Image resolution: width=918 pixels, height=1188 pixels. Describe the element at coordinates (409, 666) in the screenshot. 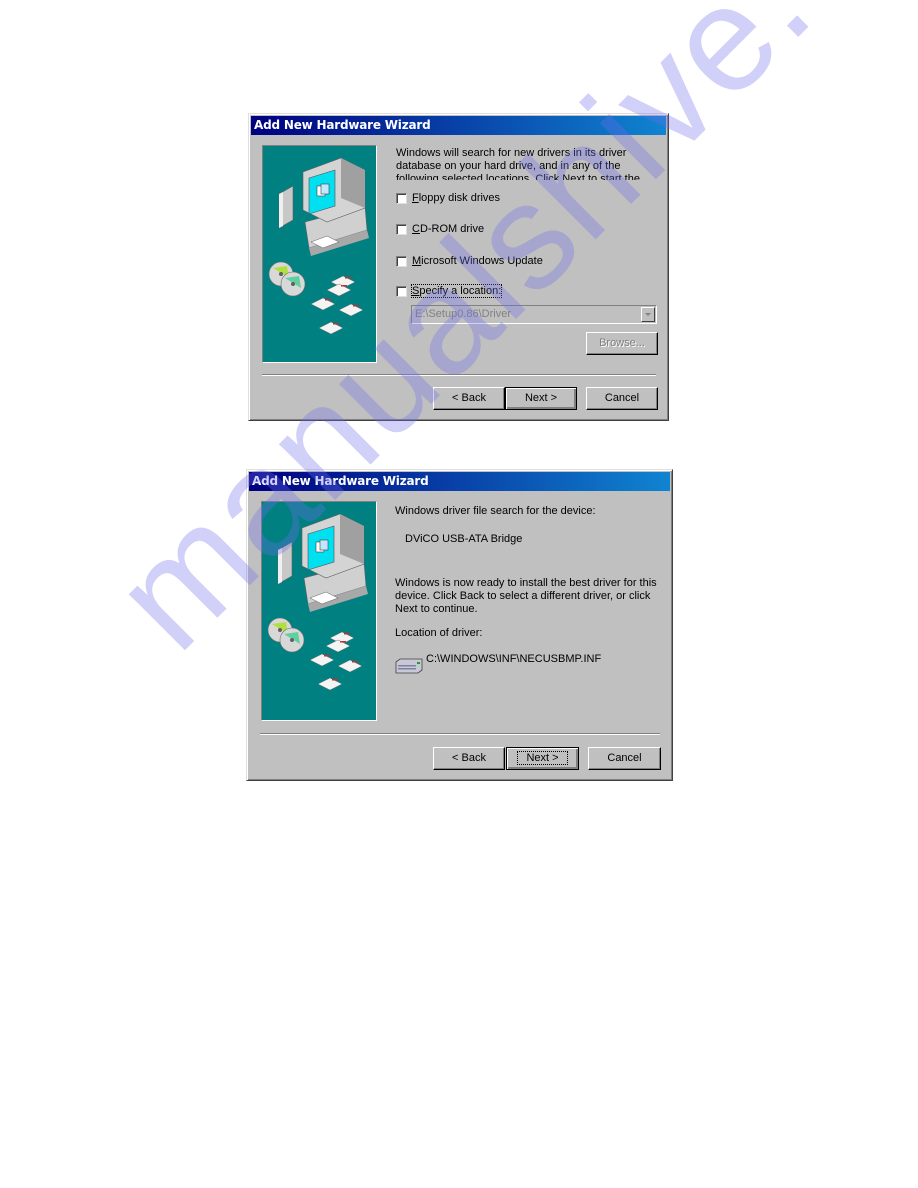

I see `hard-drive-icon` at that location.